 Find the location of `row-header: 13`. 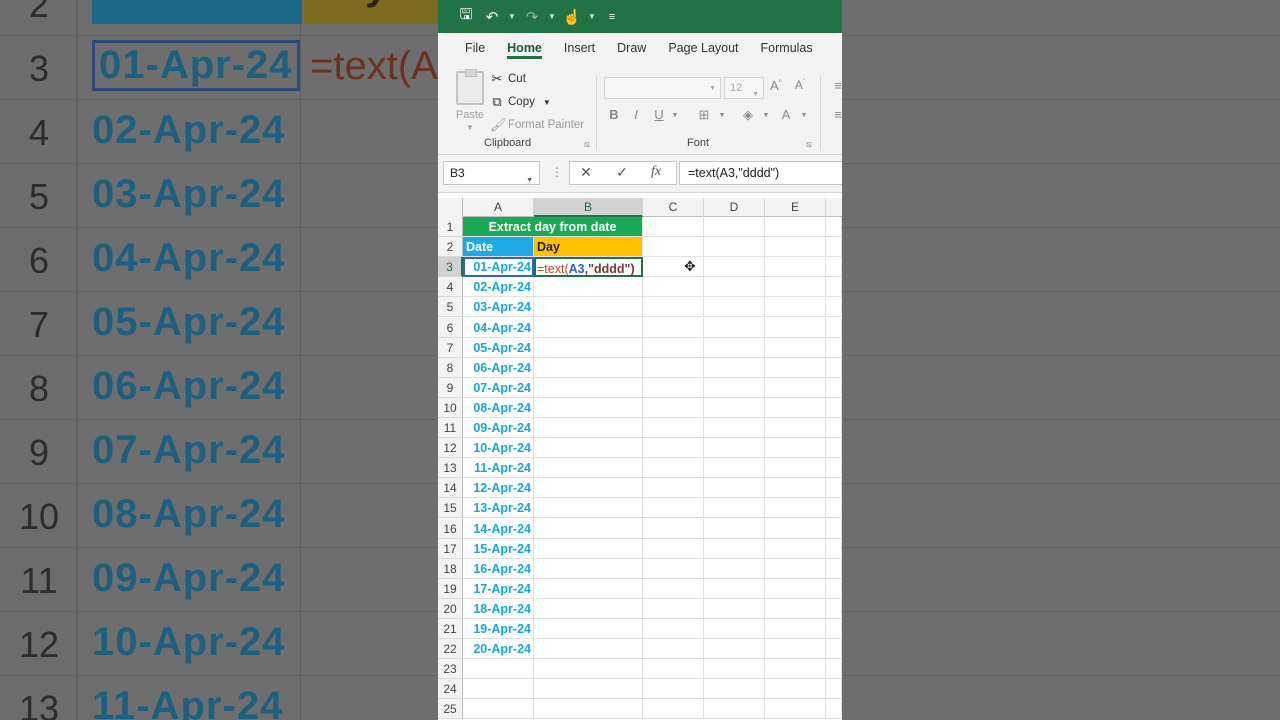

row-header: 13 is located at coordinates (450, 468).